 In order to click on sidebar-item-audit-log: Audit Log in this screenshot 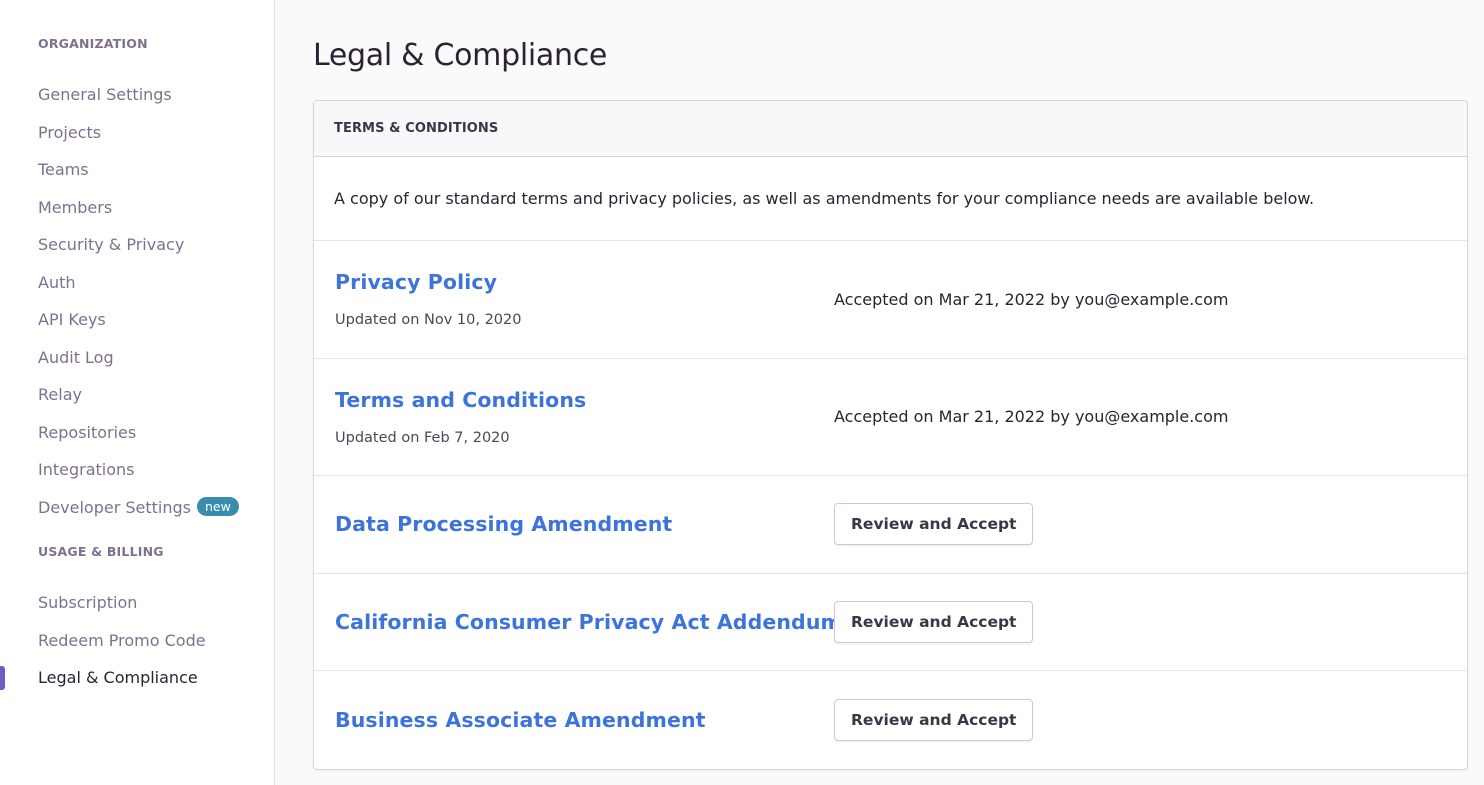, I will do `click(137, 358)`.